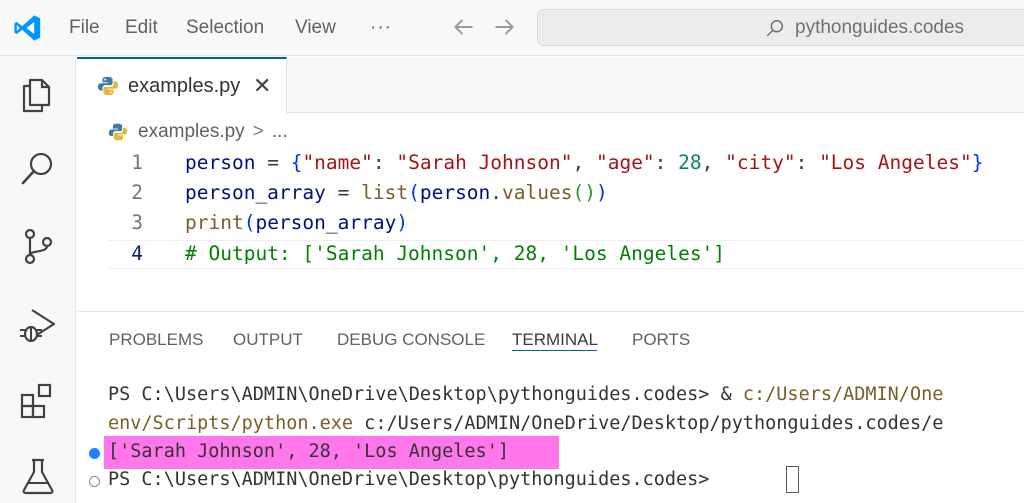  I want to click on arrow-right-icon, so click(505, 27).